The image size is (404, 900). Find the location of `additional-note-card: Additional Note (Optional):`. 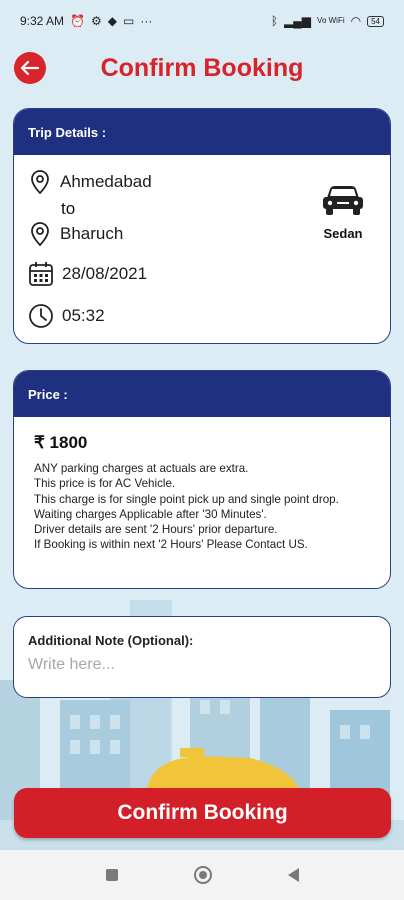

additional-note-card: Additional Note (Optional): is located at coordinates (202, 657).